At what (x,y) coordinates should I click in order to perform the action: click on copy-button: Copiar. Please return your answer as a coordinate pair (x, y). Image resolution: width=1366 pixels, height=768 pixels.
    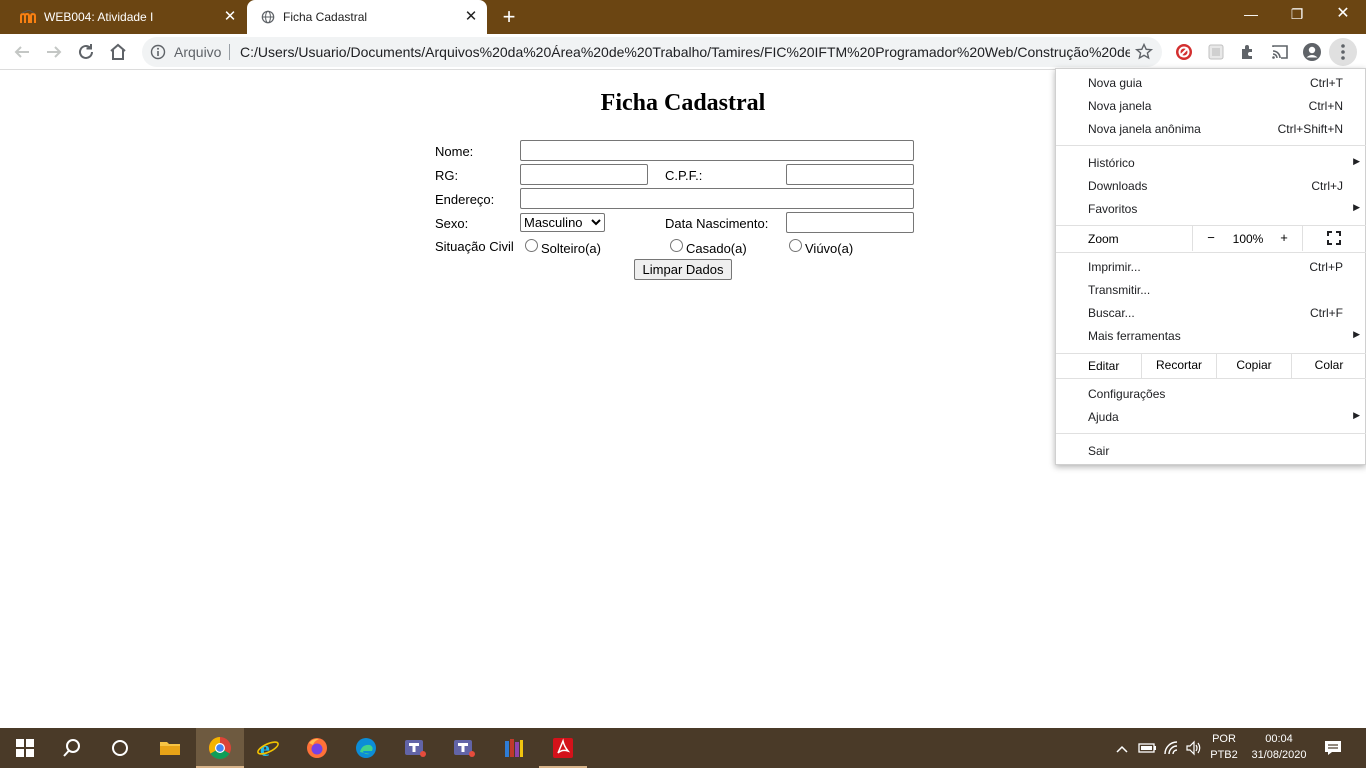
    Looking at the image, I should click on (1254, 365).